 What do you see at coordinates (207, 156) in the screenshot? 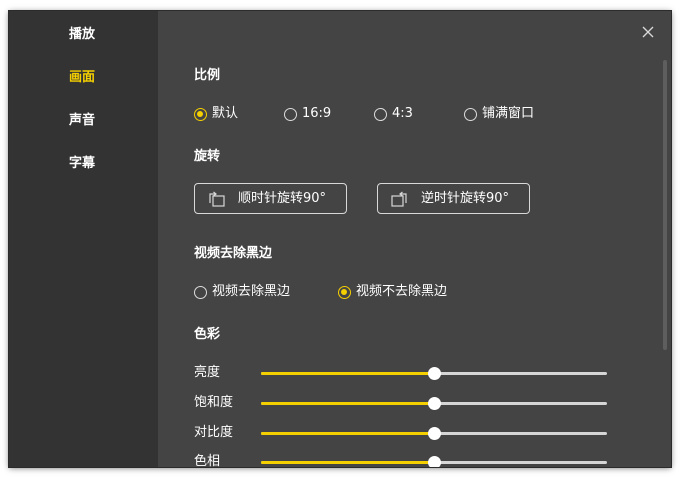
I see `rotate-section-title: 旋转` at bounding box center [207, 156].